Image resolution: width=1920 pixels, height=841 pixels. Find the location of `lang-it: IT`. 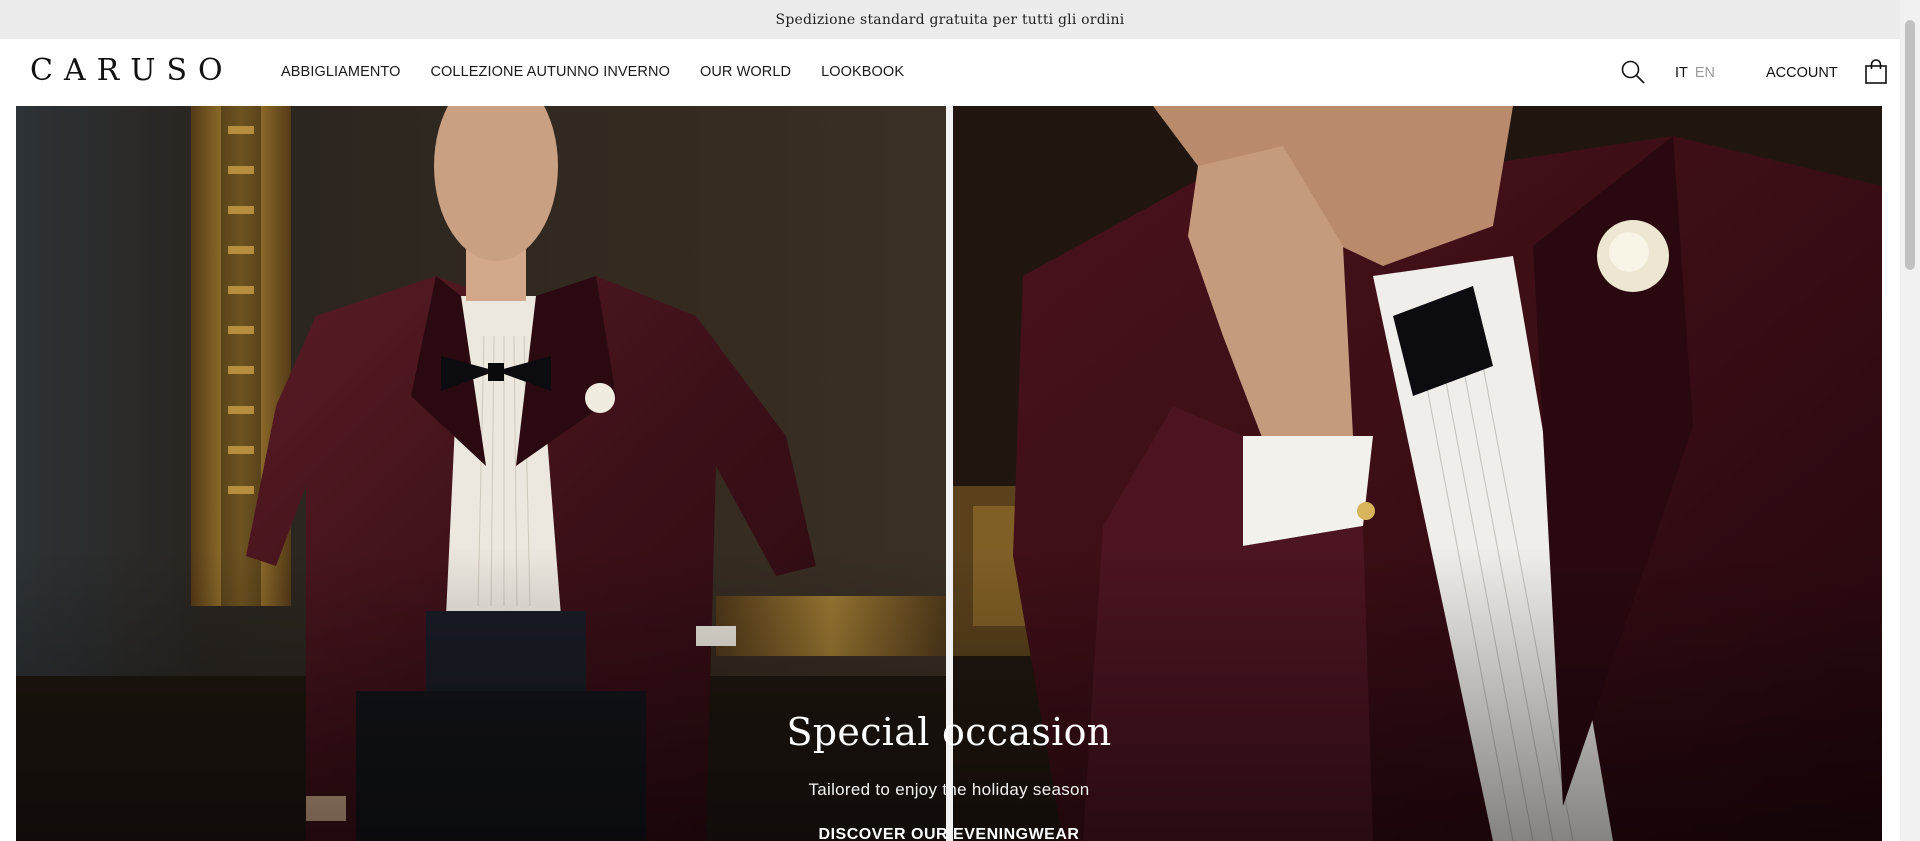

lang-it: IT is located at coordinates (1681, 73).